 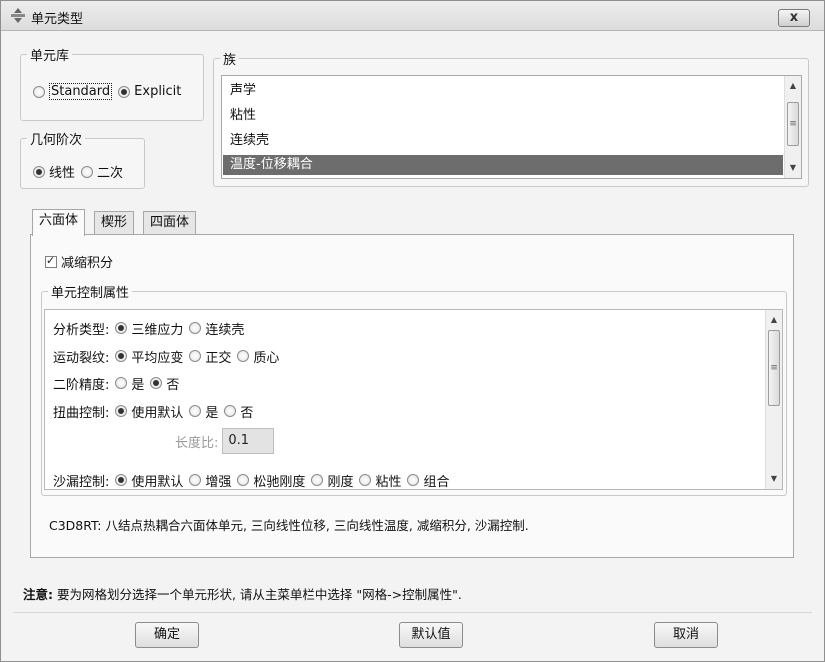 I want to click on control-row-distortion-control: 扭曲控制: 使用默认 是 否, so click(x=156, y=411).